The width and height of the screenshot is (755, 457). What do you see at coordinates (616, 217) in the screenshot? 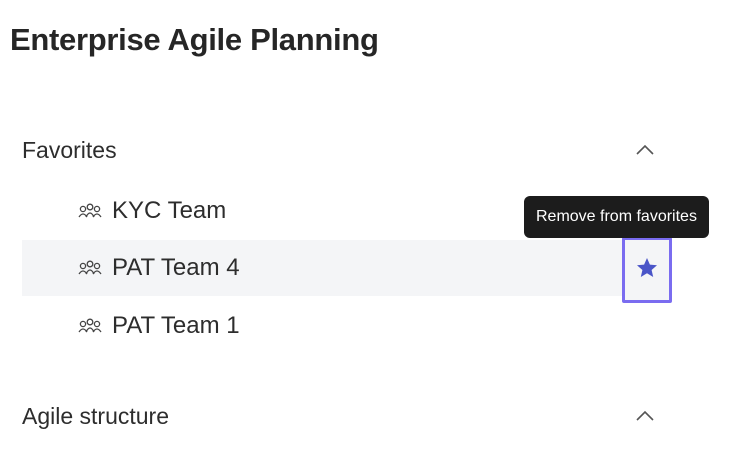
I see `remove-favorite-tooltip: Remove from favorites` at bounding box center [616, 217].